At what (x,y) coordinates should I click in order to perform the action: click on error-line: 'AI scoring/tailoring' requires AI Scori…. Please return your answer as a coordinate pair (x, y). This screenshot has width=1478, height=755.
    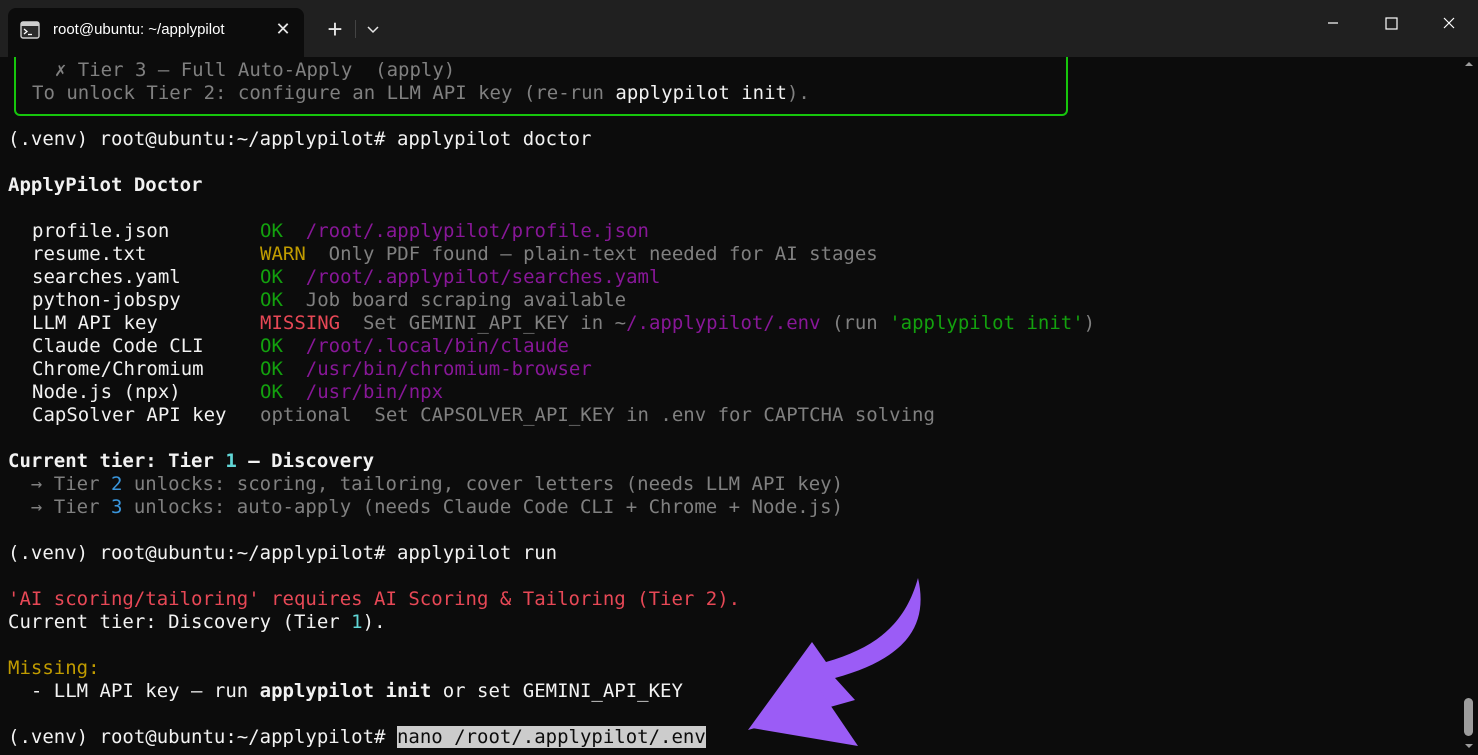
    Looking at the image, I should click on (374, 599).